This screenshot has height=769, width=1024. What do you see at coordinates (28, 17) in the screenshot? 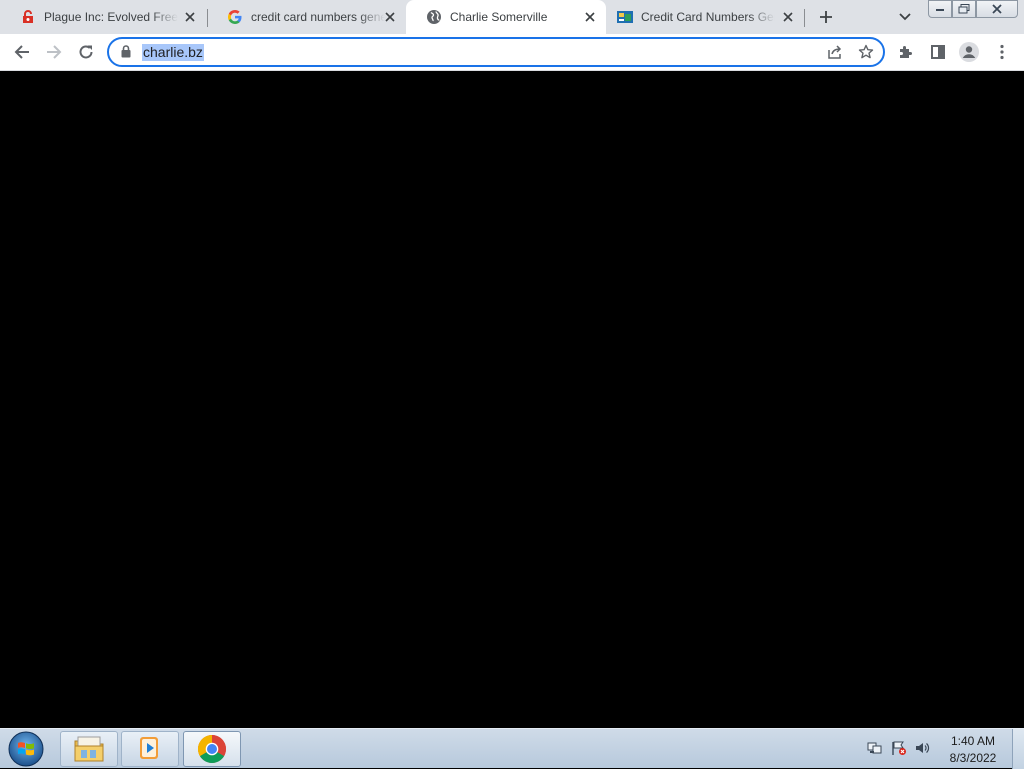
I see `plague-inc-icon` at bounding box center [28, 17].